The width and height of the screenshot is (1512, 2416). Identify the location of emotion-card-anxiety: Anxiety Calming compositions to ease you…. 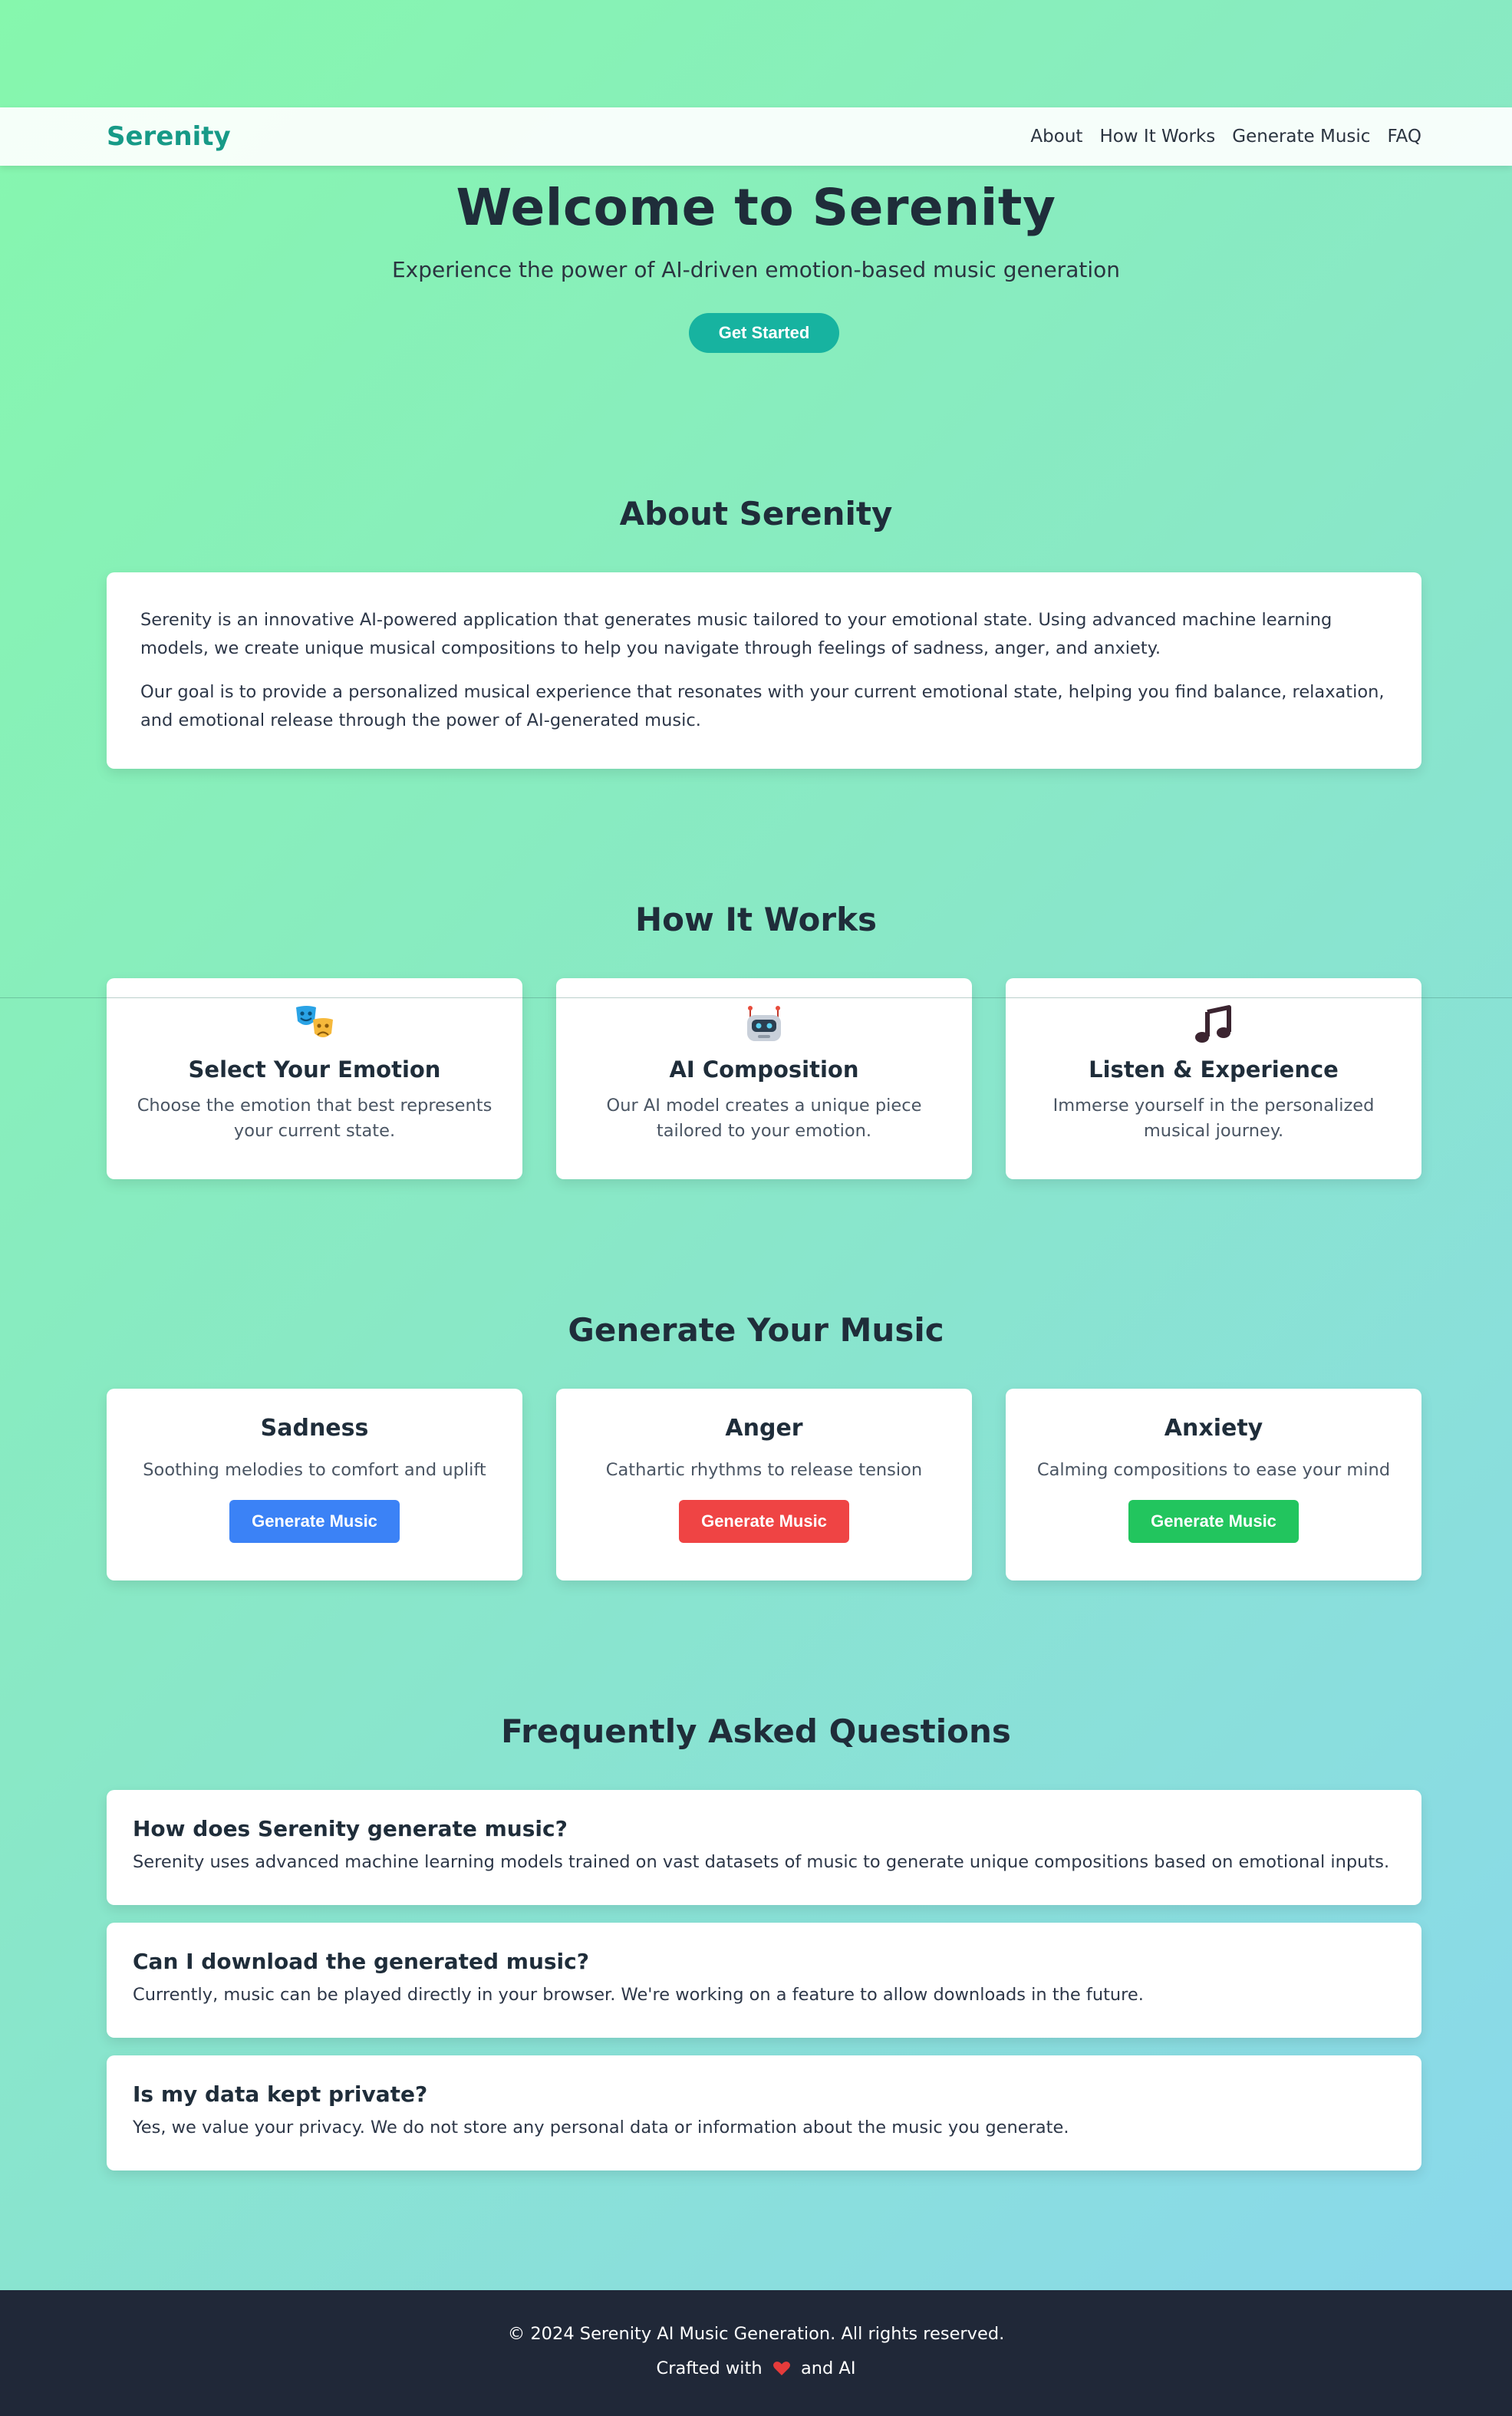
(1213, 1484).